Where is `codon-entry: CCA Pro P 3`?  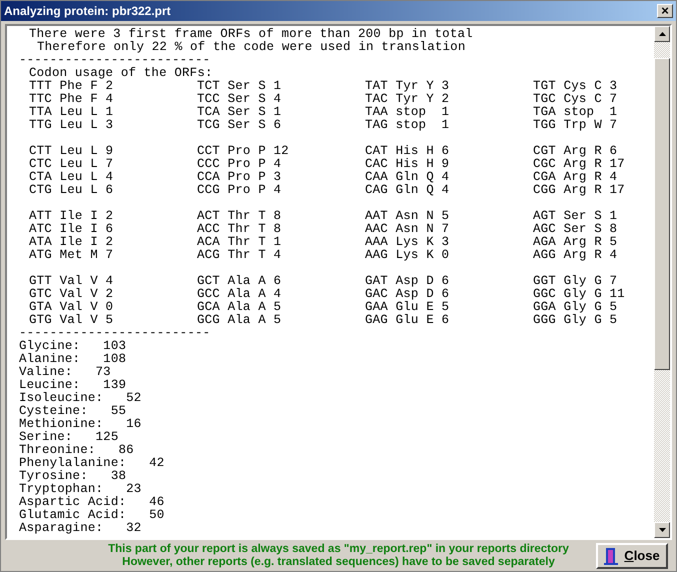 codon-entry: CCA Pro P 3 is located at coordinates (239, 177).